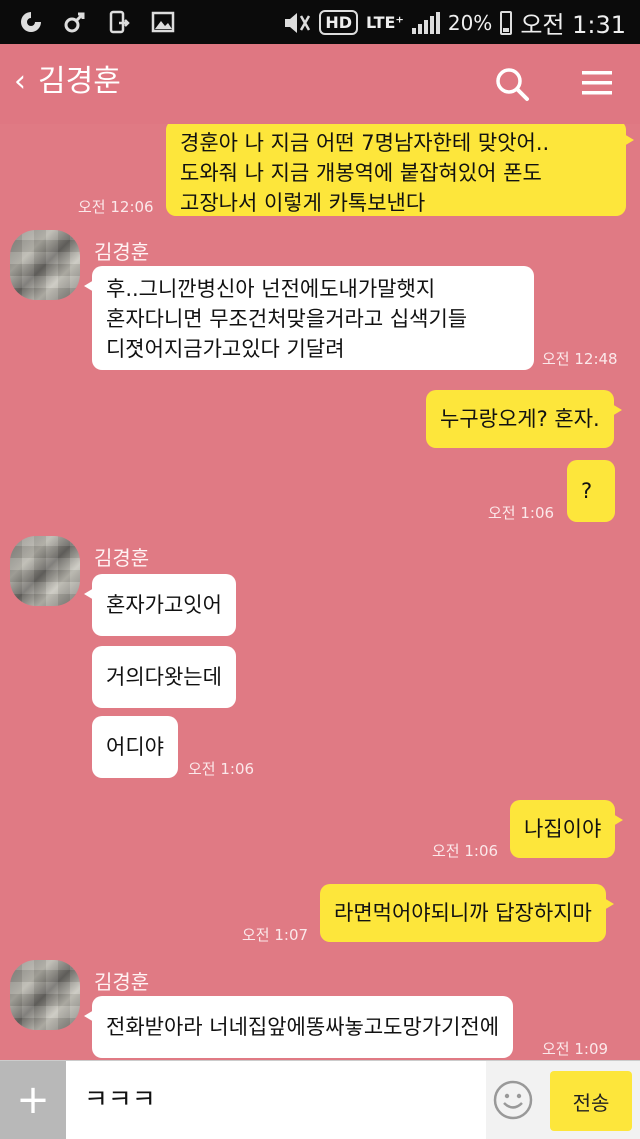  Describe the element at coordinates (591, 1101) in the screenshot. I see `send-button: 전송` at that location.